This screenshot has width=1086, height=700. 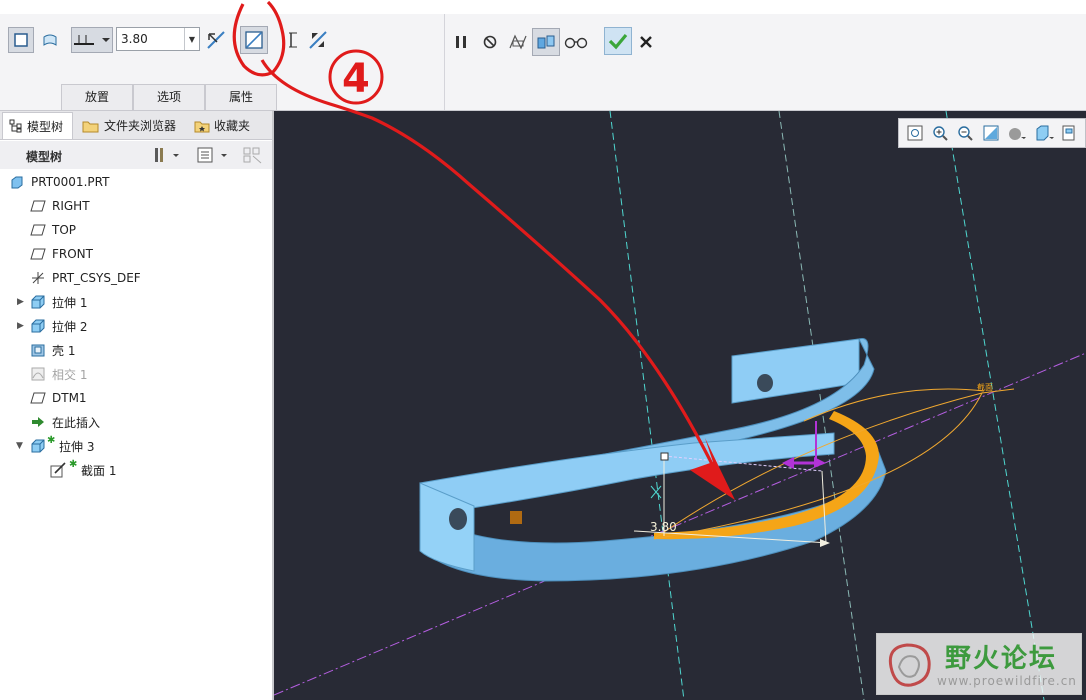 I want to click on tree-item-label: 相交 1, so click(x=70, y=374).